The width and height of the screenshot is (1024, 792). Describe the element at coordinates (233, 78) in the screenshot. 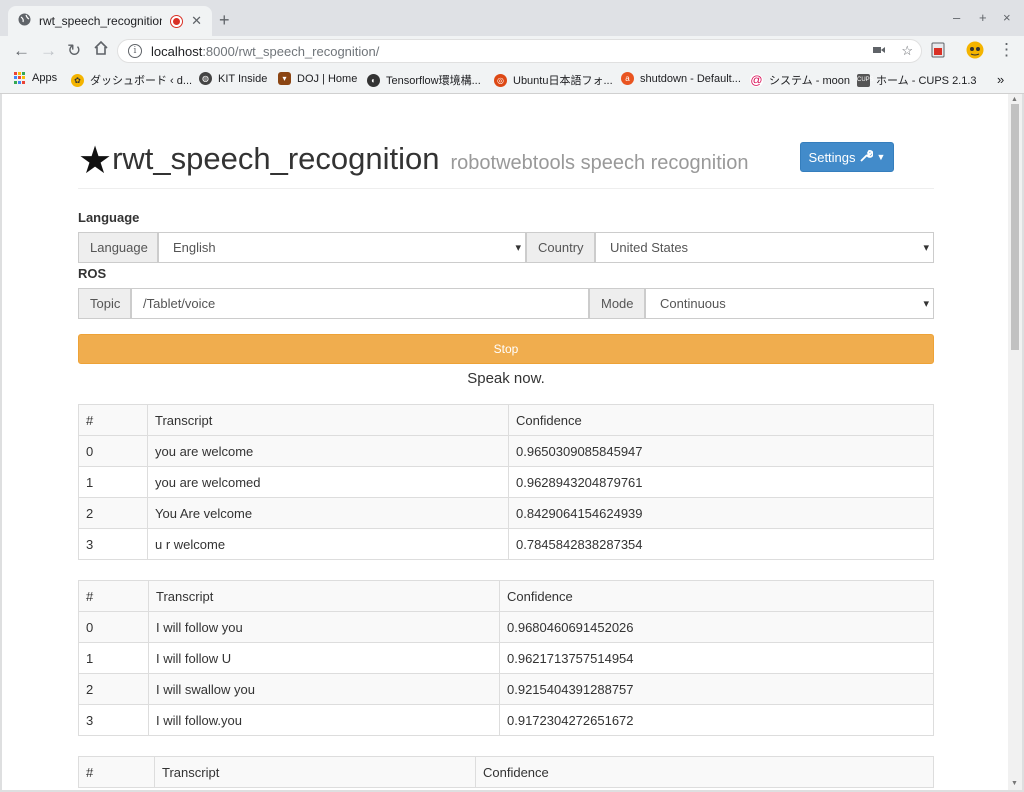

I see `bookmark-kit-inside: ◍ KIT Inside` at that location.